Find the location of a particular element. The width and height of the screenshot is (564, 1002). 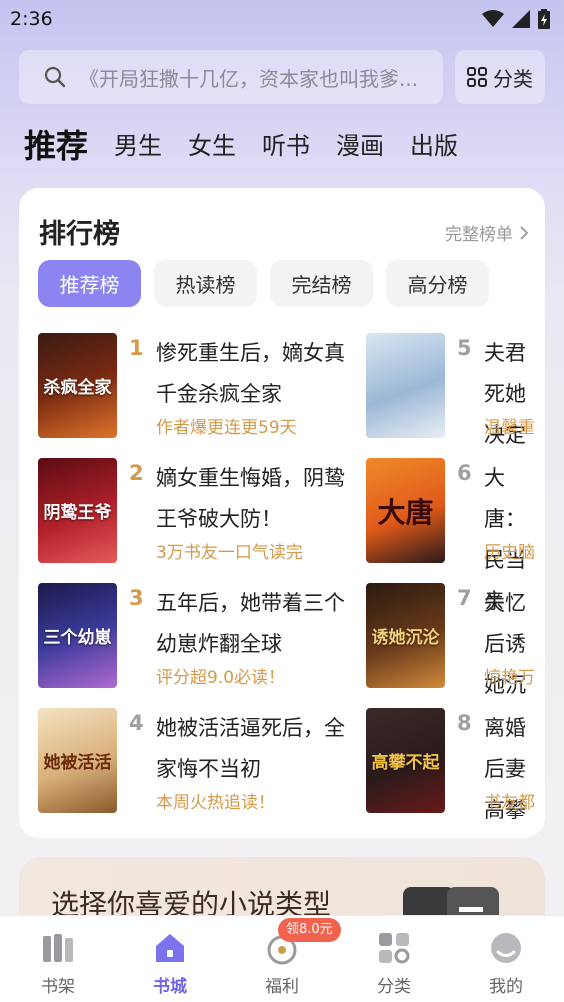

book-item: 杀疯全家 1 惨死重生后，嫡女真千金杀疯全家 作者爆更连更59天 is located at coordinates (203, 386).